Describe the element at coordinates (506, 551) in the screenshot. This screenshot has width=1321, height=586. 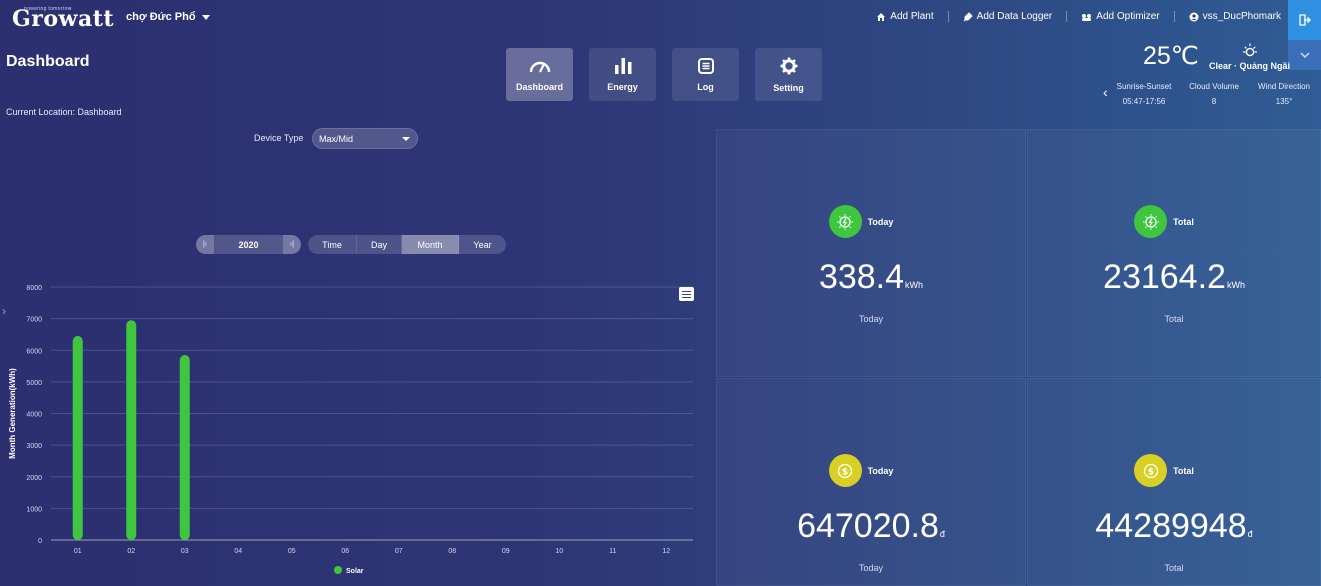
I see `x-tick-label: 09` at that location.